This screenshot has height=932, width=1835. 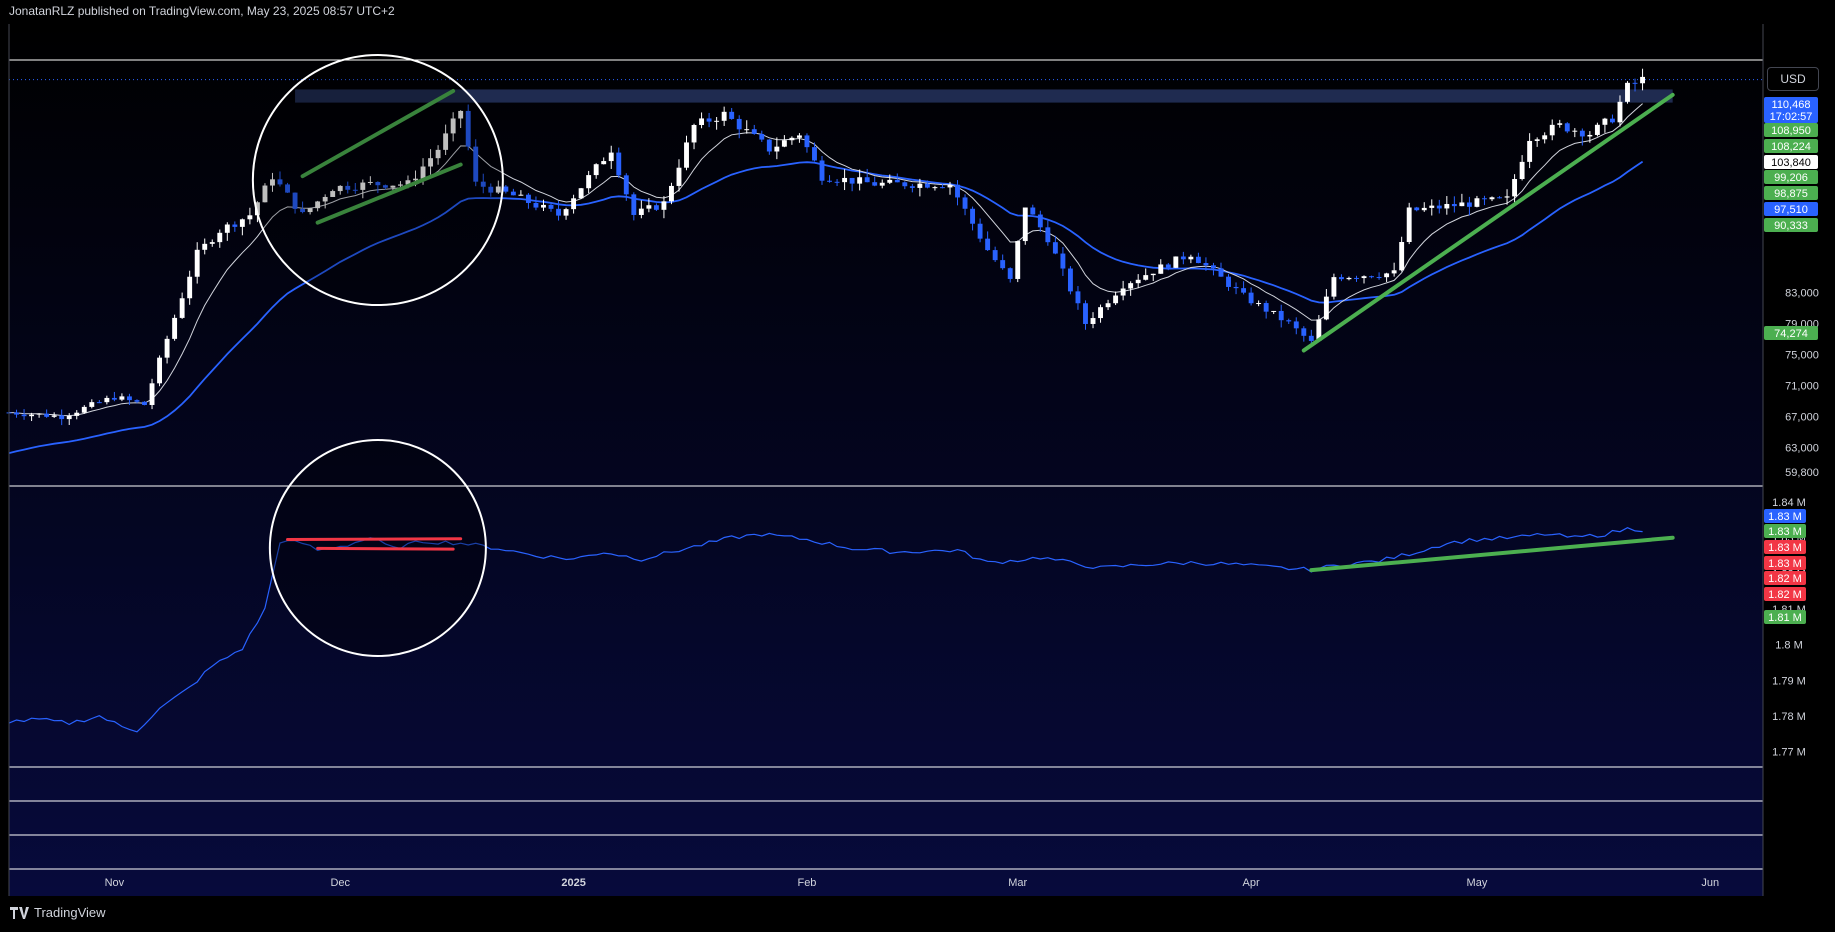 What do you see at coordinates (1791, 178) in the screenshot?
I see `price-tag-label: 99,206` at bounding box center [1791, 178].